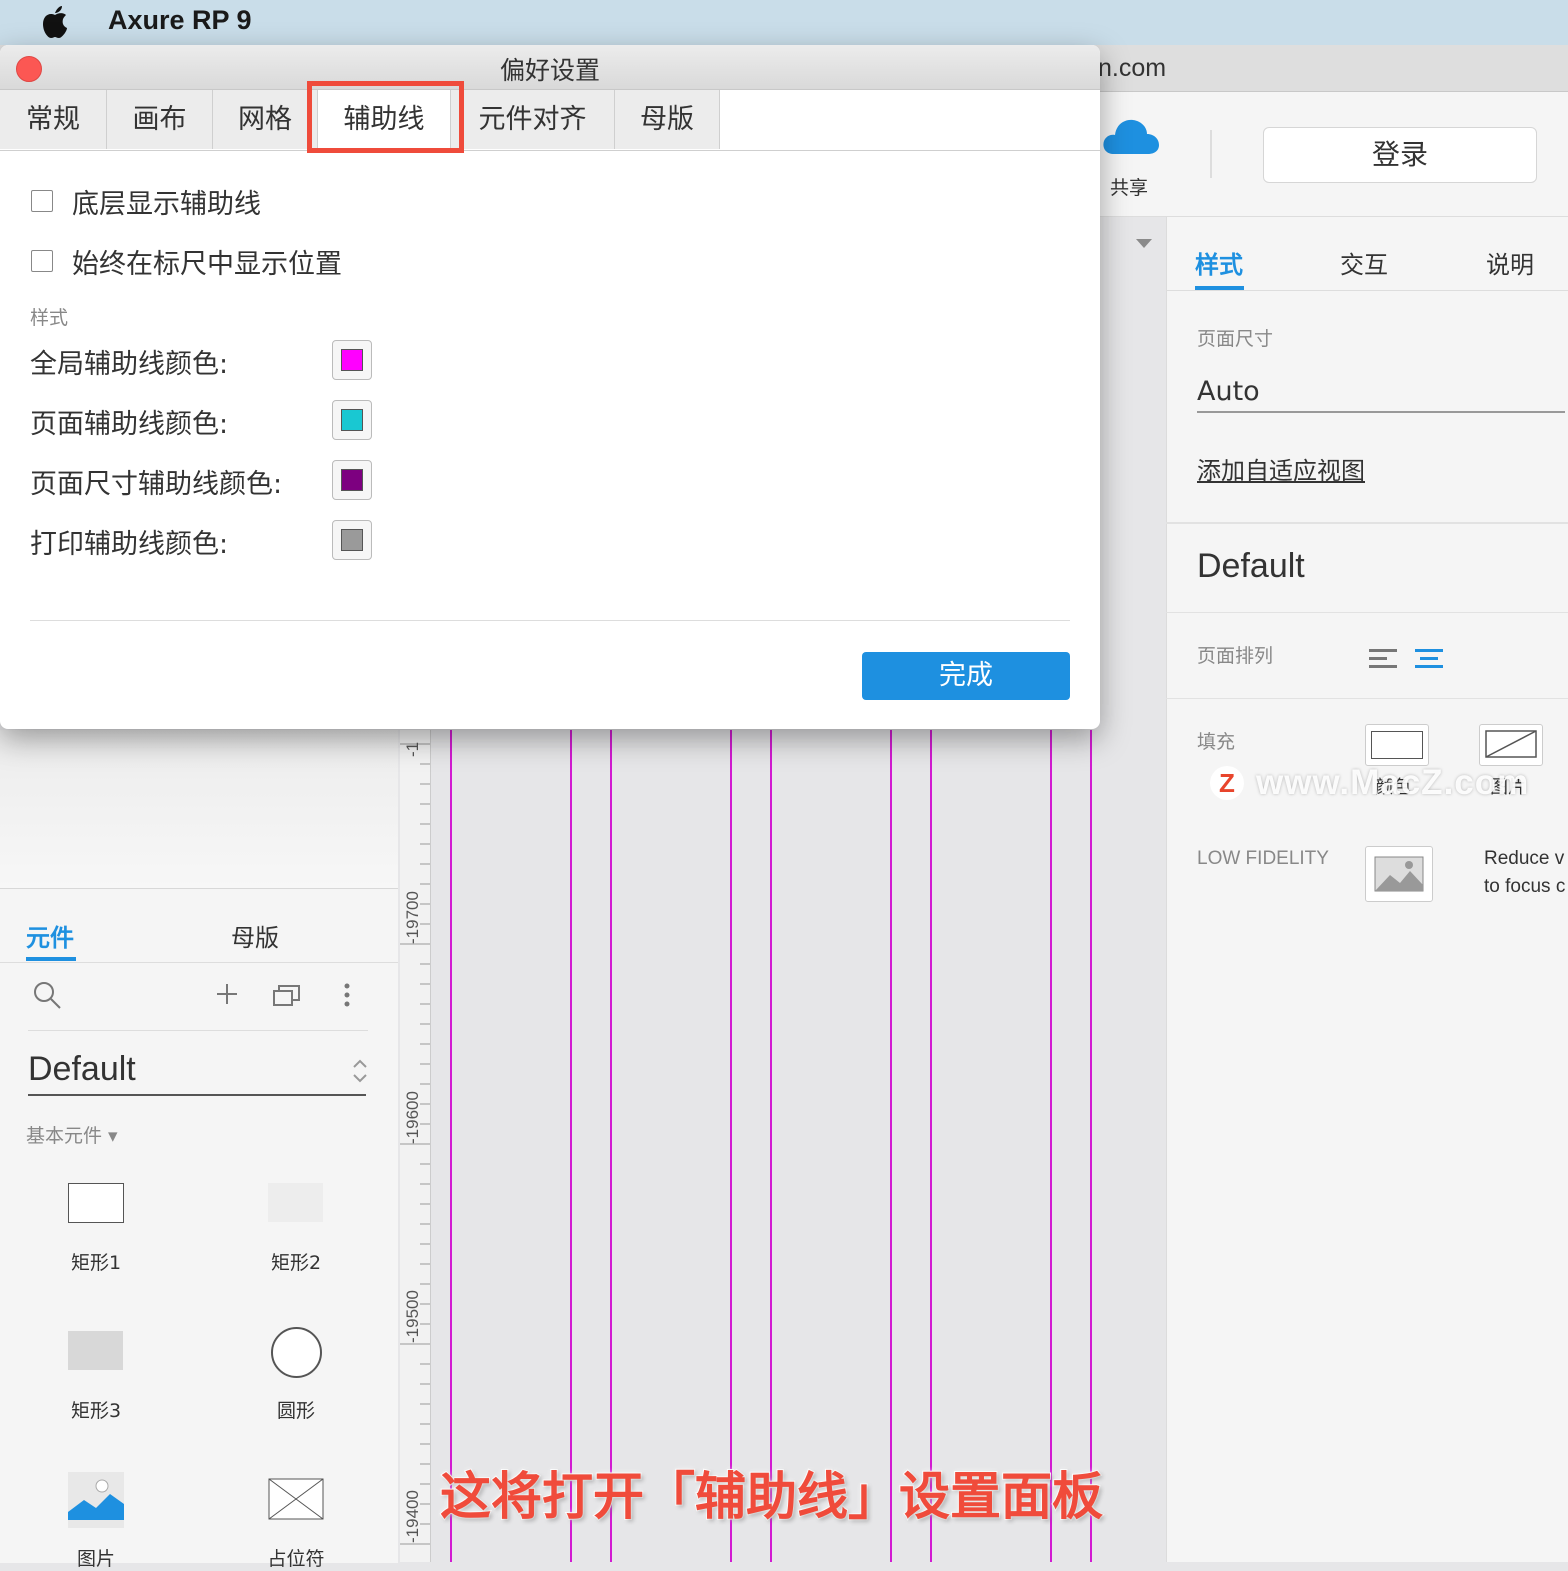 Image resolution: width=1568 pixels, height=1571 pixels. Describe the element at coordinates (296, 1352) in the screenshot. I see `widget-circle` at that location.